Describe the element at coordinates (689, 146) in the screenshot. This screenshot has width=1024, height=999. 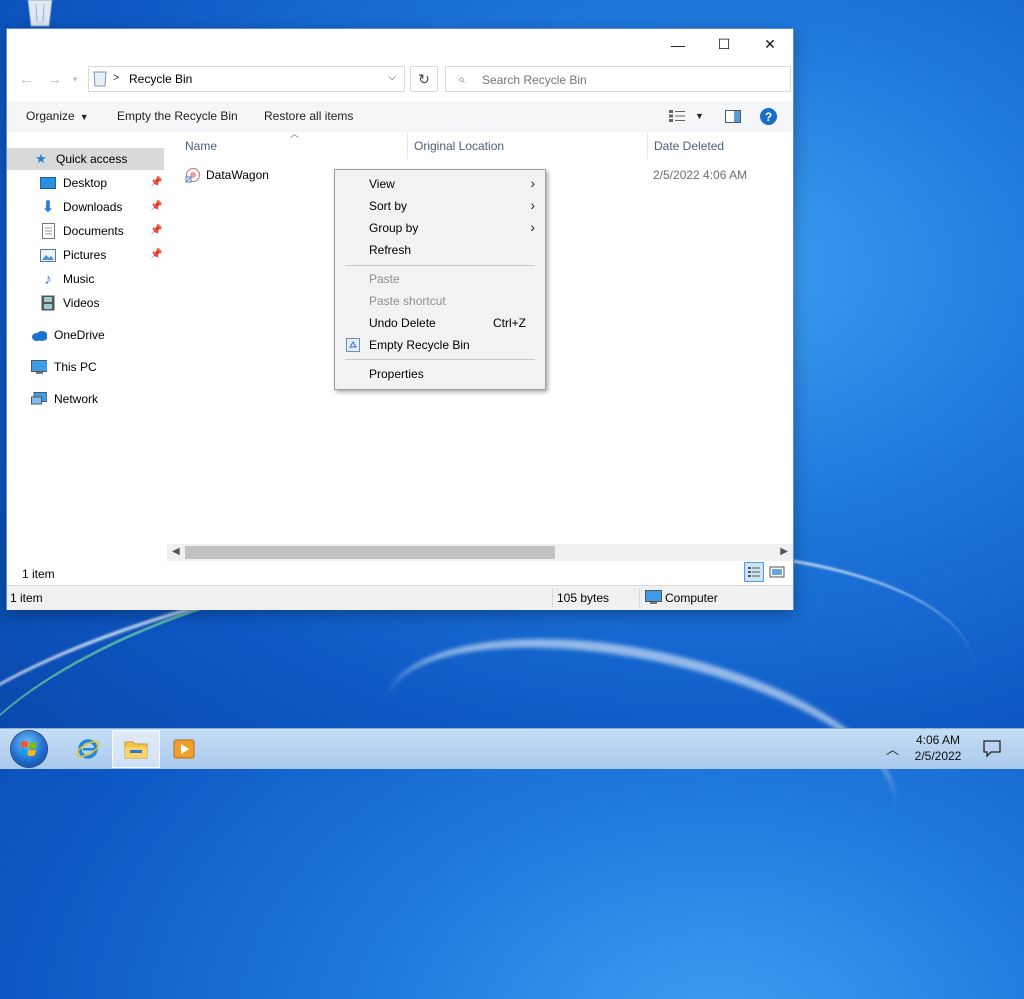
I see `column-header-date-deleted: Date Deleted` at that location.